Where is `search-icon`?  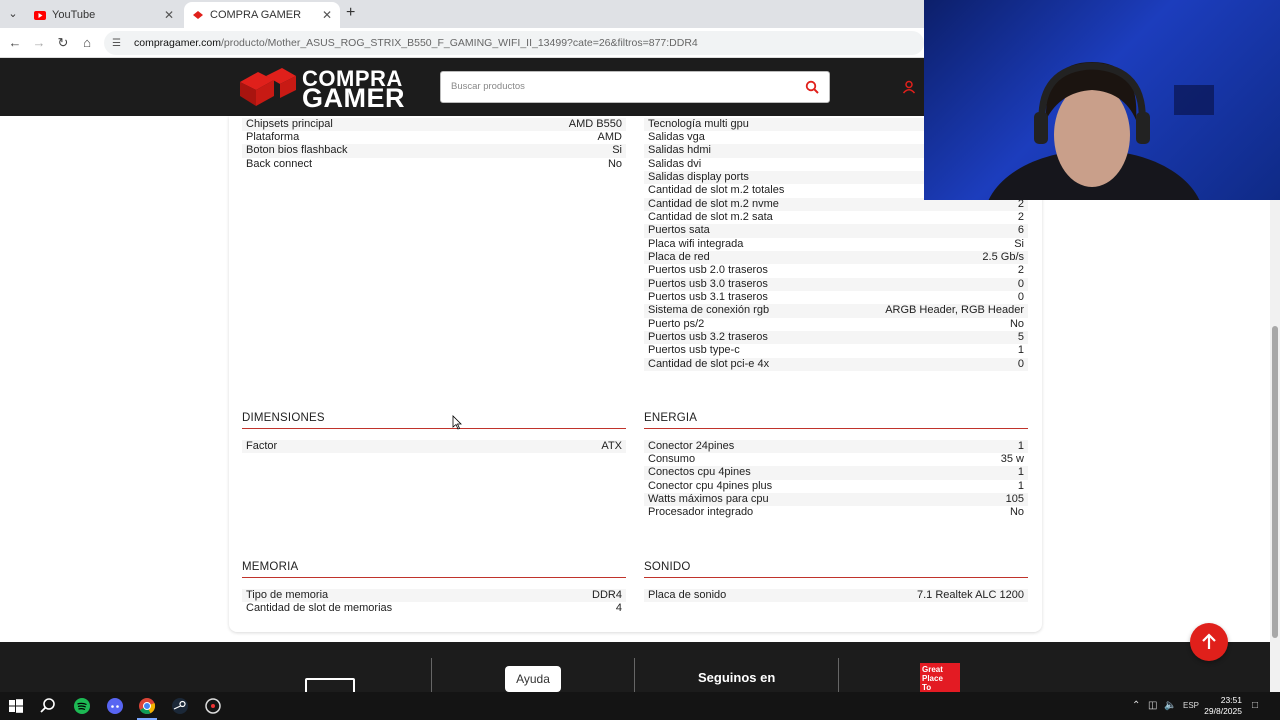
search-icon is located at coordinates (812, 87).